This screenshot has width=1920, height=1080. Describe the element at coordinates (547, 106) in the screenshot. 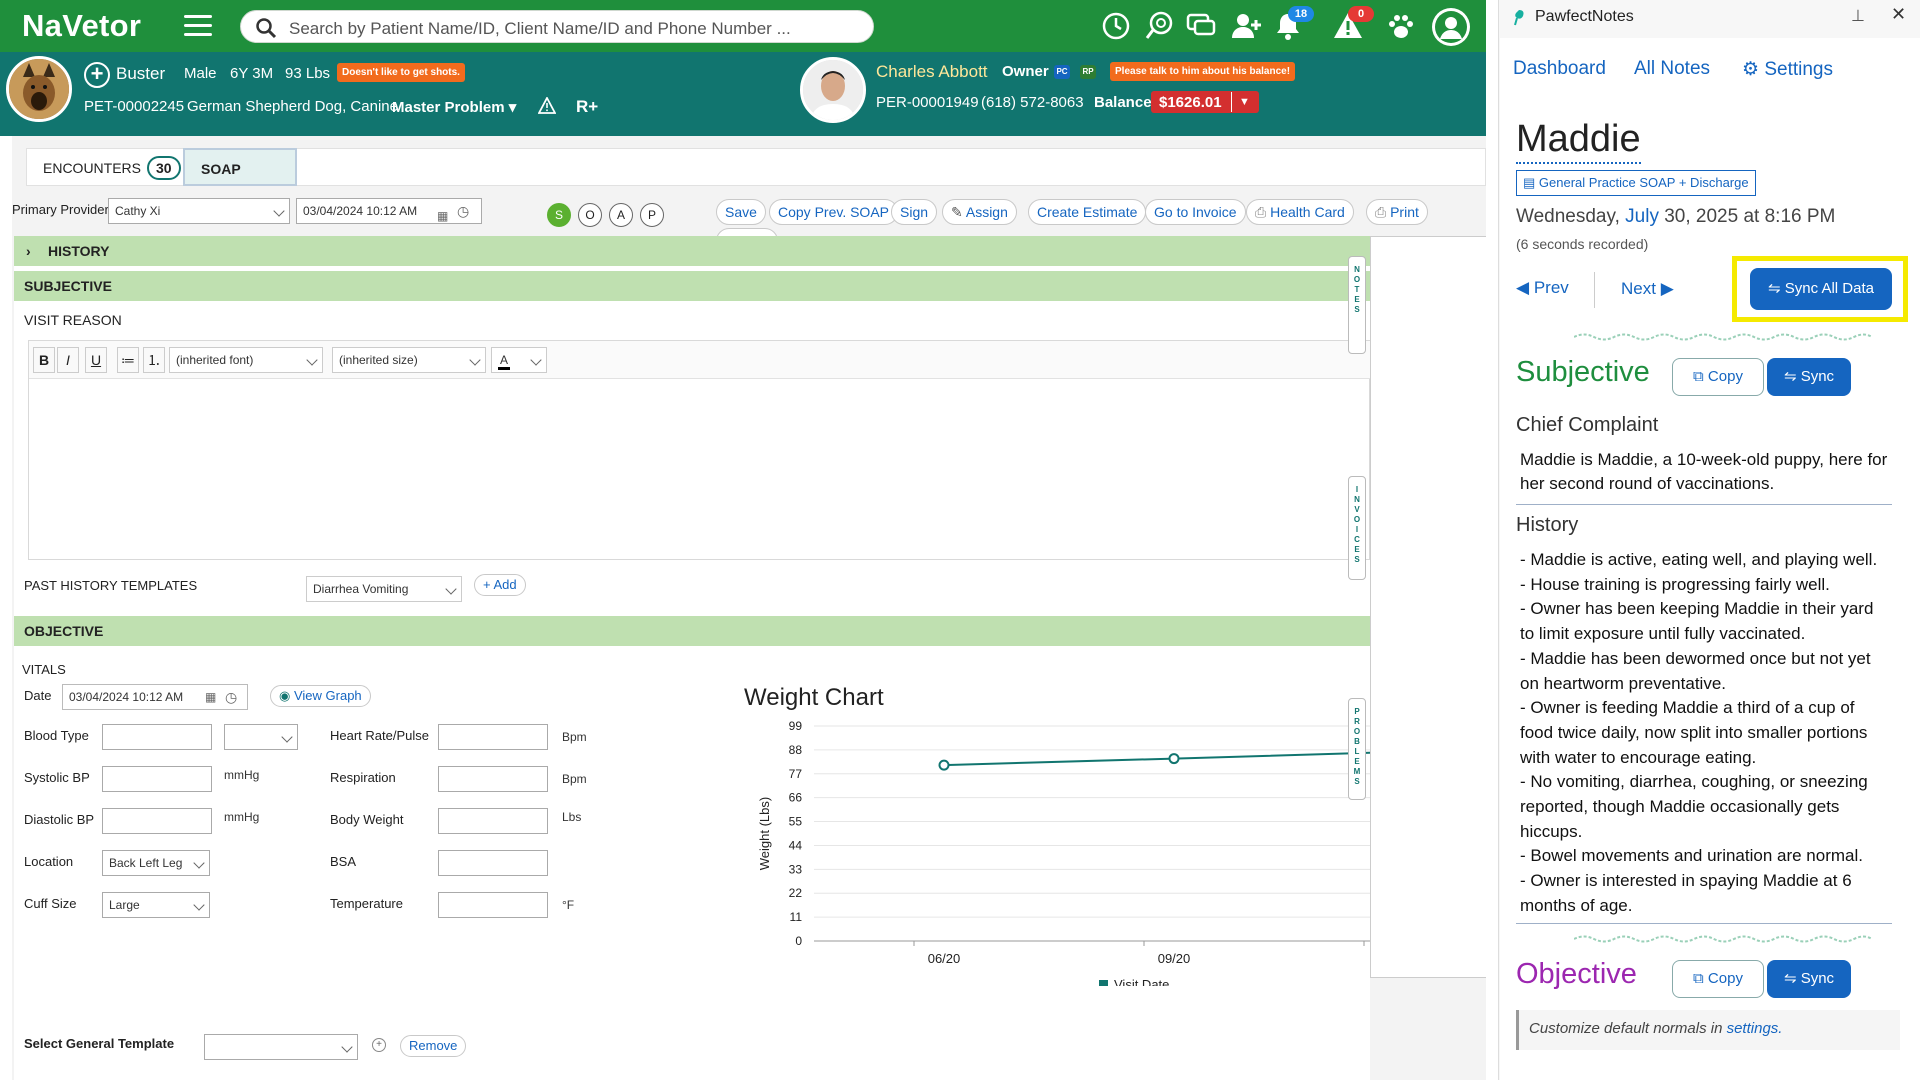

I see `warning-icon` at that location.